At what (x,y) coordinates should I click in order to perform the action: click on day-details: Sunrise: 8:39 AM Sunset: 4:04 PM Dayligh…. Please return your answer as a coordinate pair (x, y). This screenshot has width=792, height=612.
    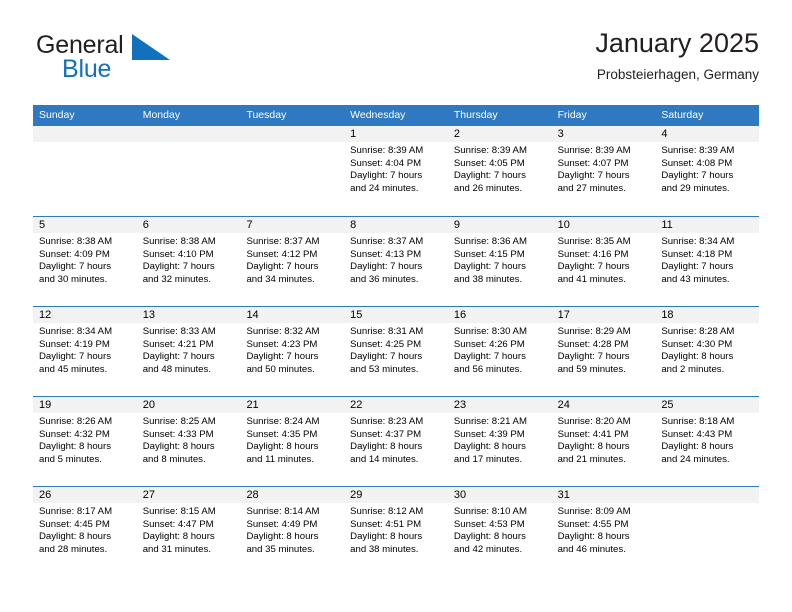
    Looking at the image, I should click on (396, 168).